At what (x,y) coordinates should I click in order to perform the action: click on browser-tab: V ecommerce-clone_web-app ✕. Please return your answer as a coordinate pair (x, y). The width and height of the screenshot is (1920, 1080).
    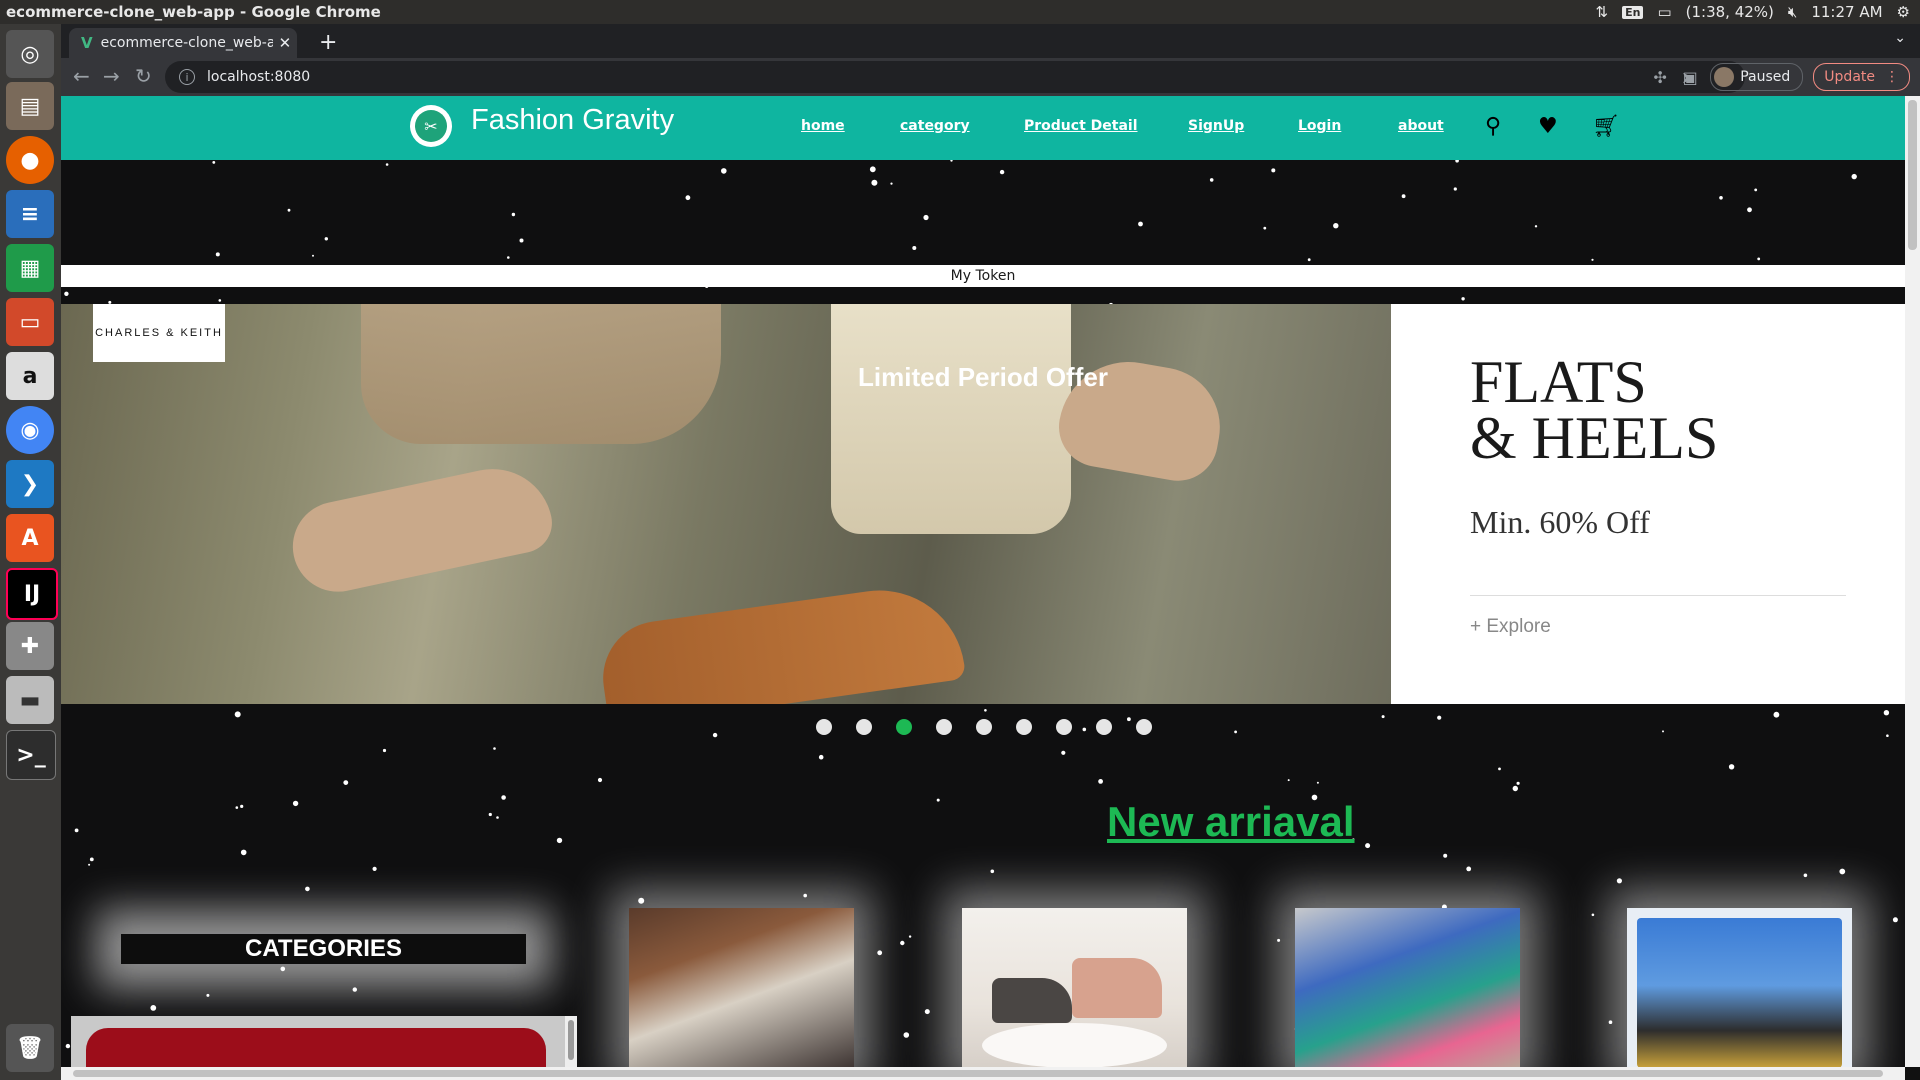
    Looking at the image, I should click on (183, 43).